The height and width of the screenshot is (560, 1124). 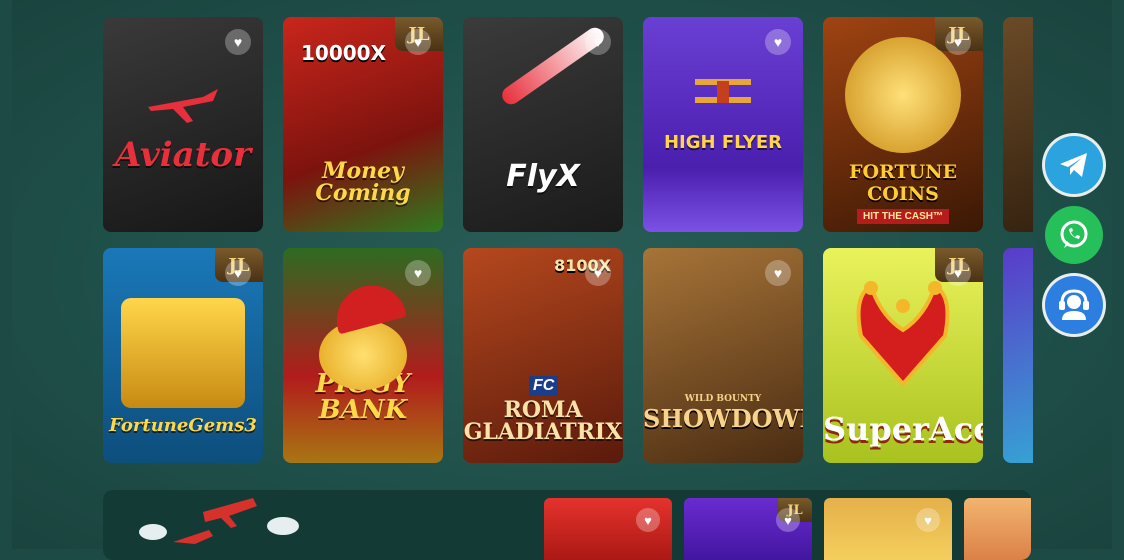 I want to click on golden-idol-icon, so click(x=183, y=353).